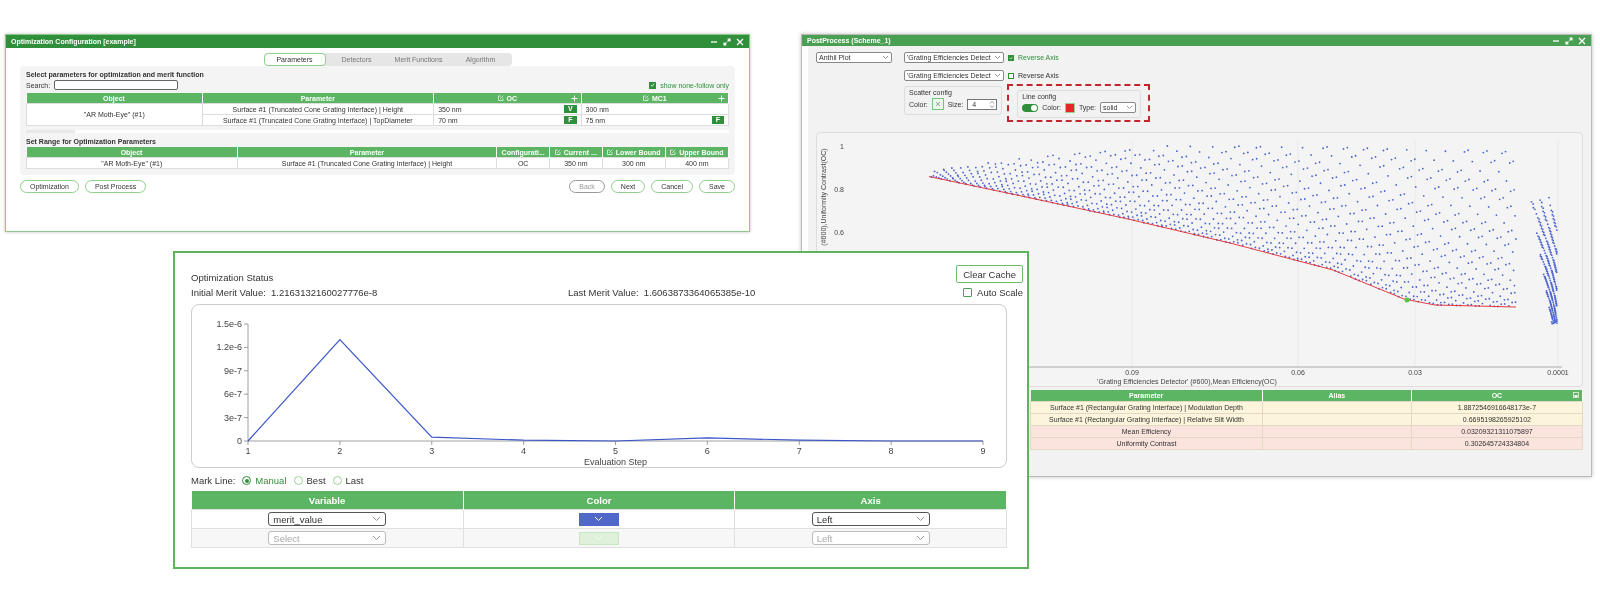 The height and width of the screenshot is (600, 1600). Describe the element at coordinates (340, 451) in the screenshot. I see `axis-tick-label: 2` at that location.